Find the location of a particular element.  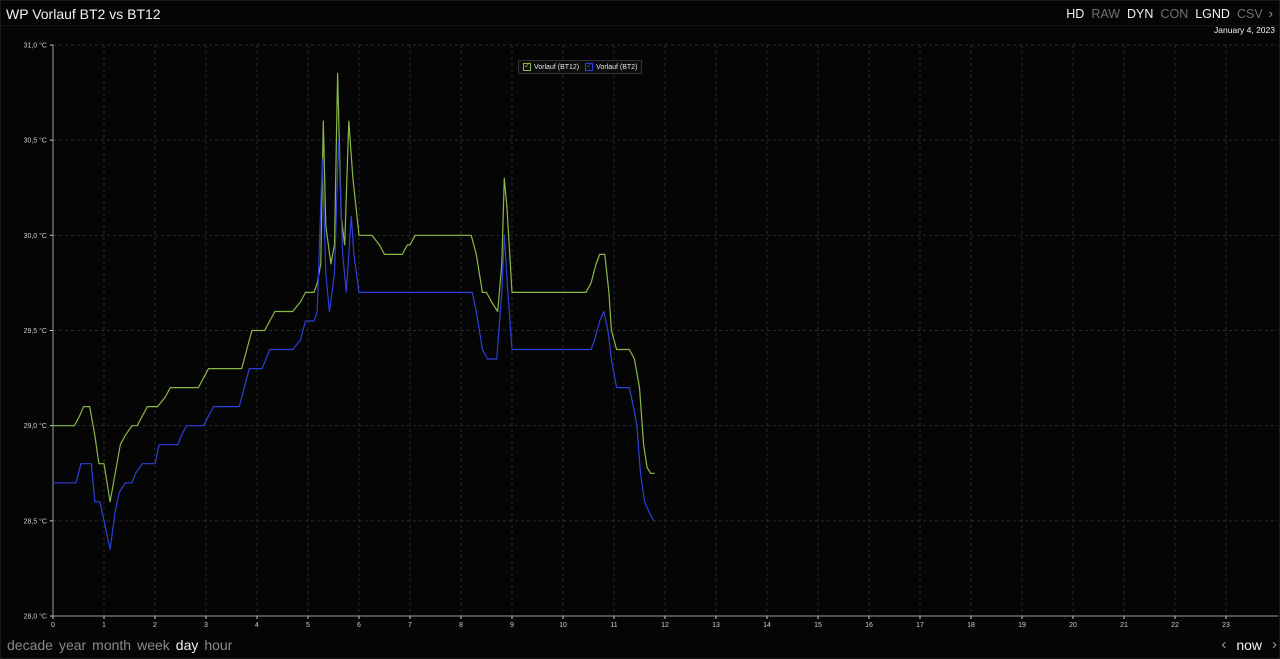

x-tick-label: 2 is located at coordinates (155, 625).